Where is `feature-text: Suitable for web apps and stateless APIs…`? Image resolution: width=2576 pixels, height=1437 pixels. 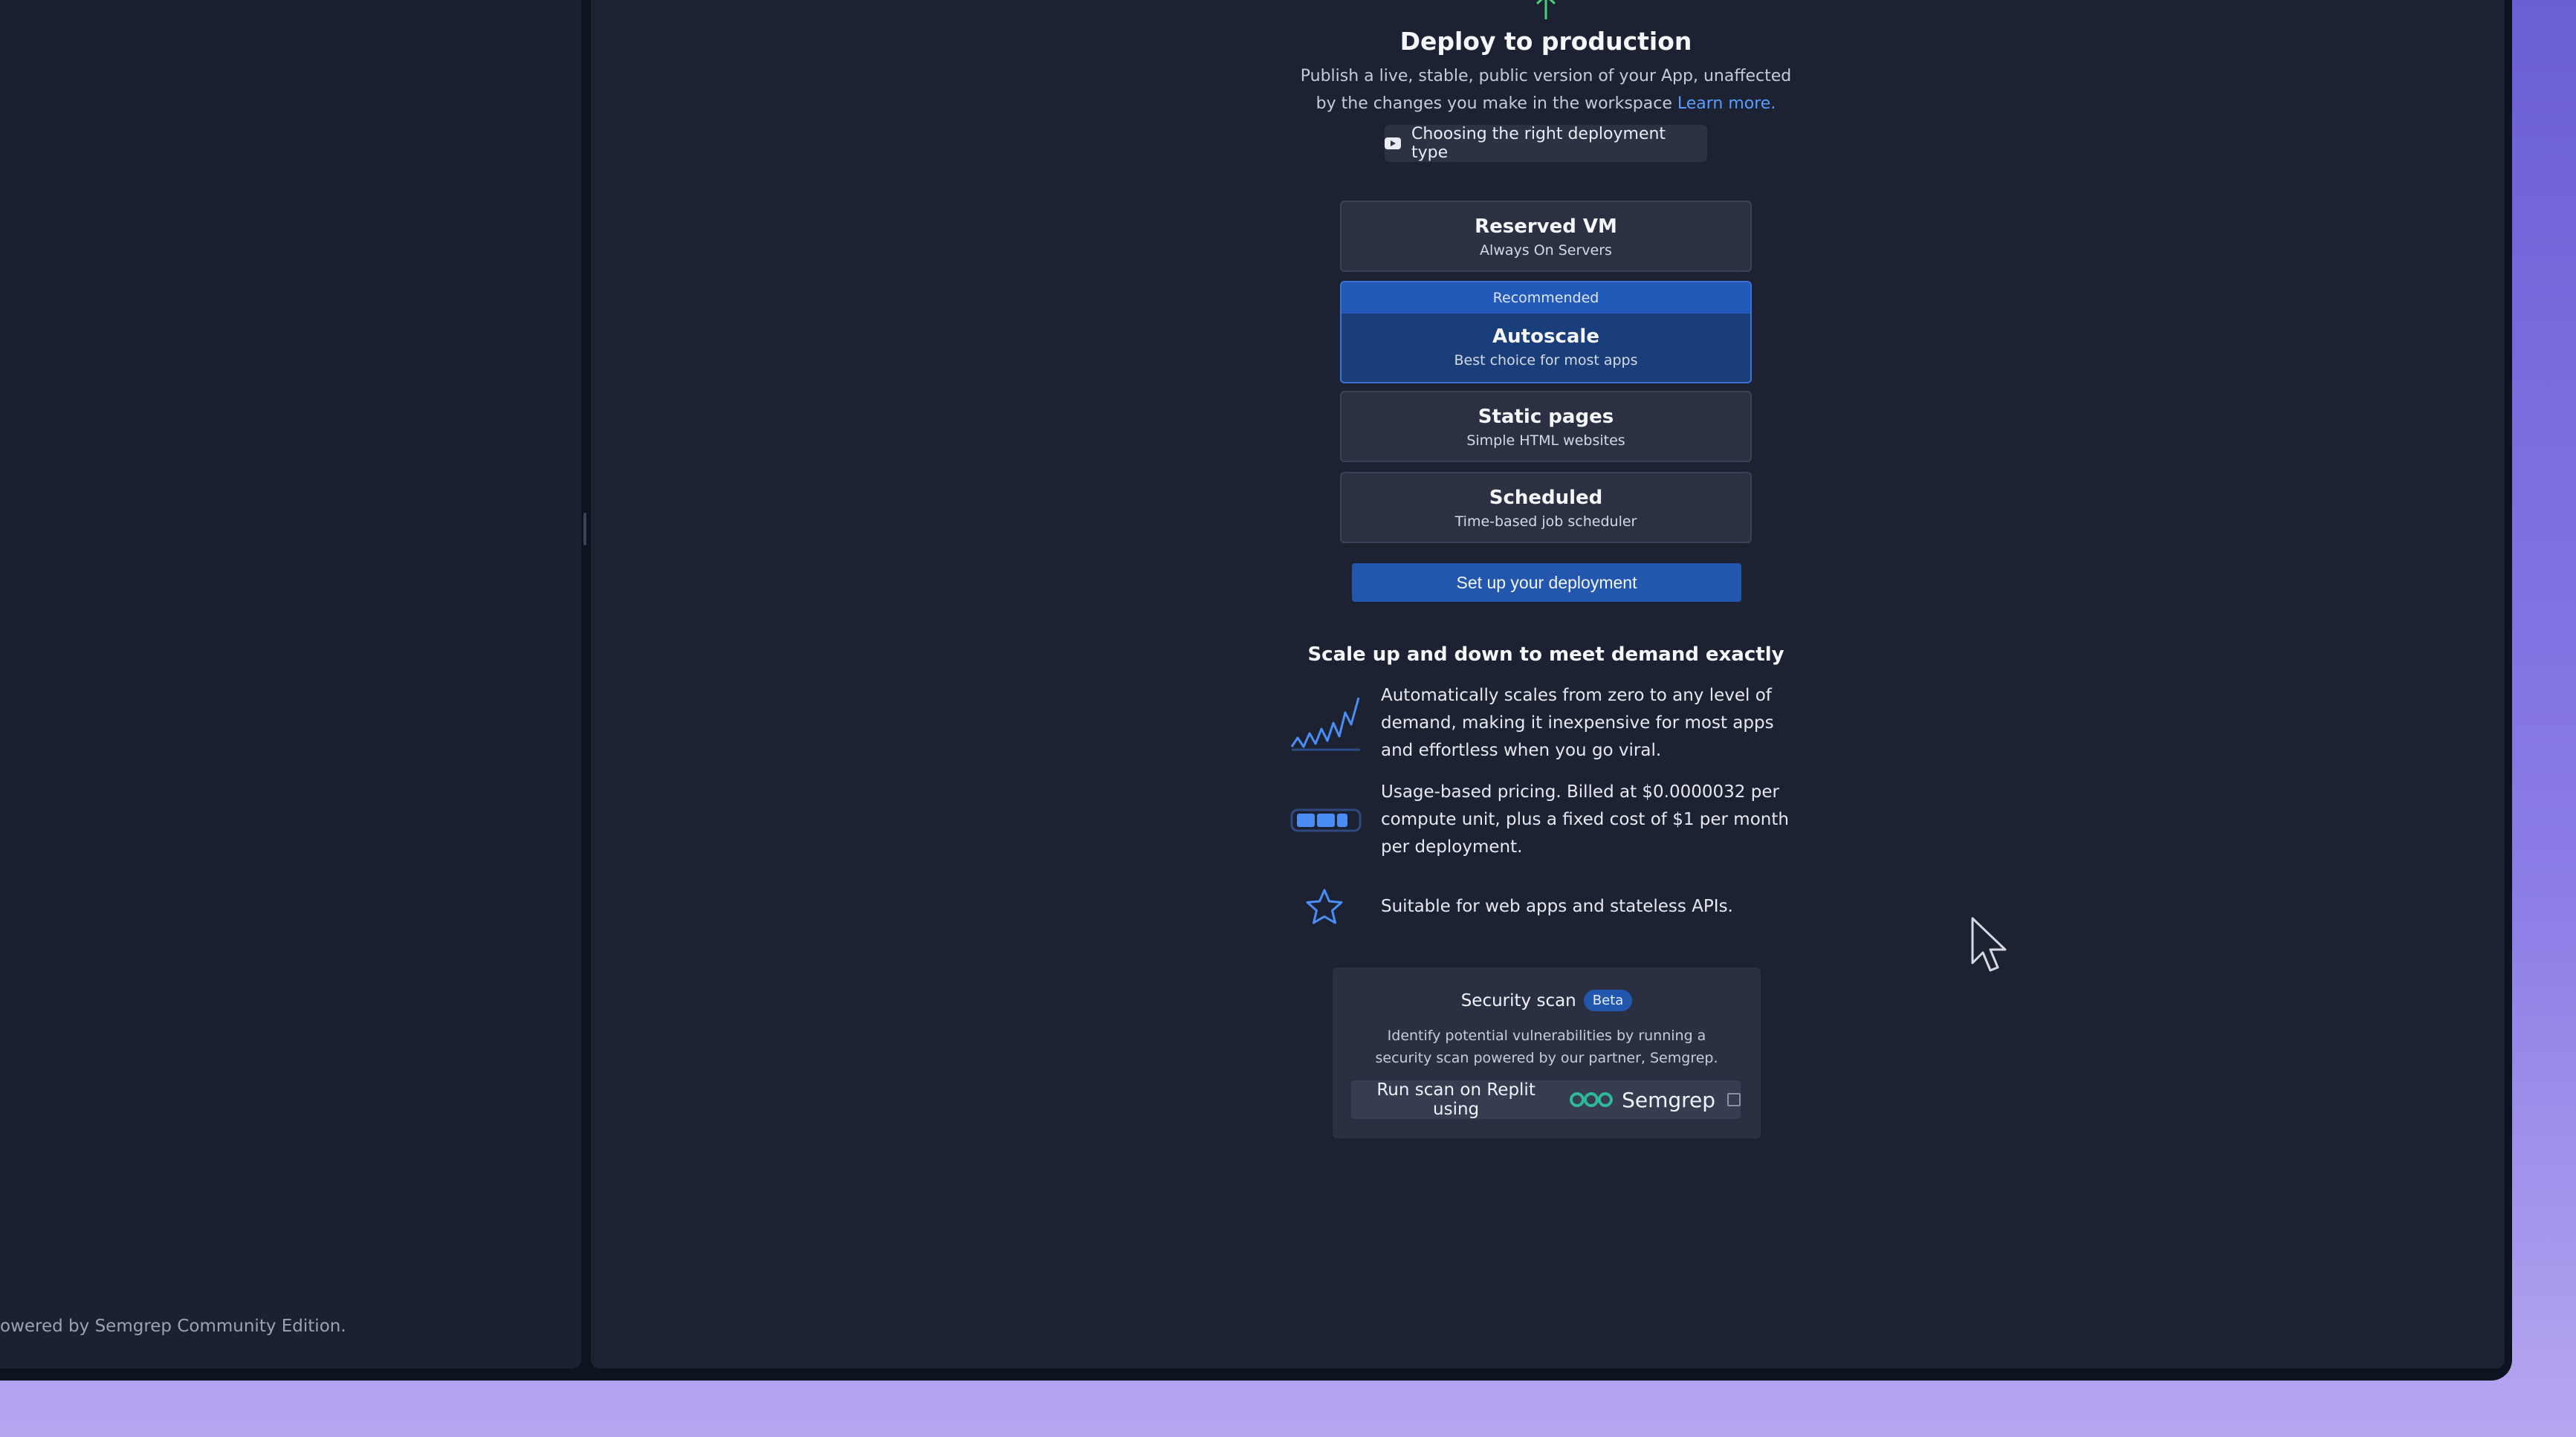 feature-text: Suitable for web apps and stateless APIs… is located at coordinates (1557, 906).